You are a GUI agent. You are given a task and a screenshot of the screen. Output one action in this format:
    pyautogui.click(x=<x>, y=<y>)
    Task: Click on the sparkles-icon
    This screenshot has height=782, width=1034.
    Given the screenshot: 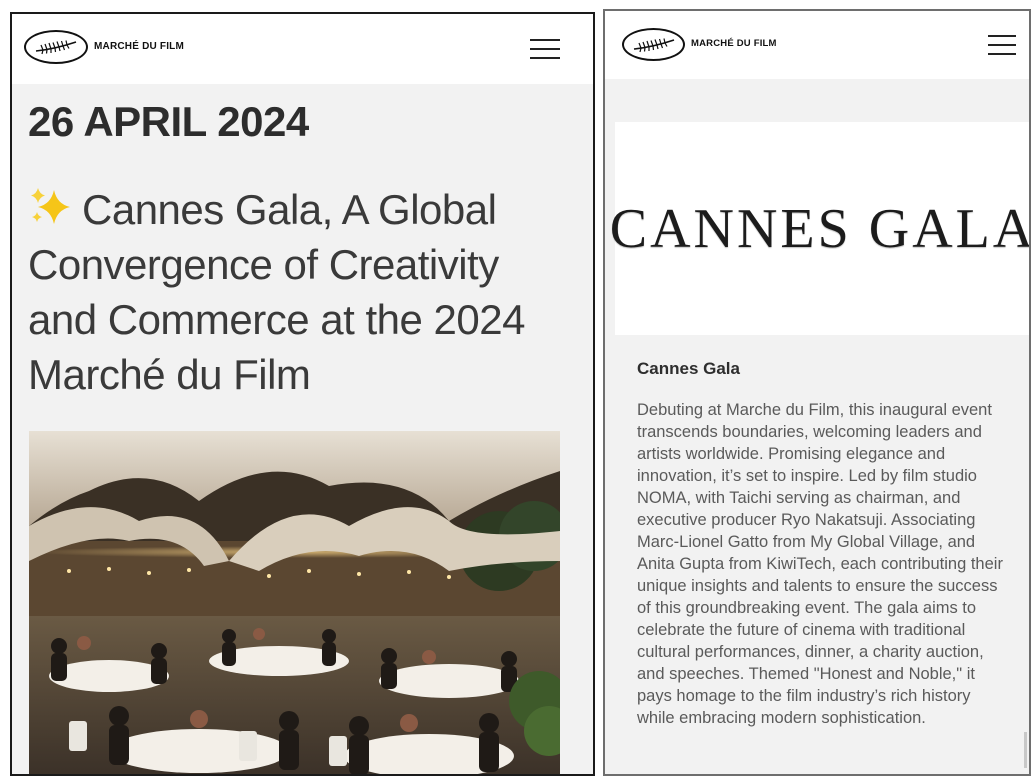 What is the action you would take?
    pyautogui.click(x=50, y=206)
    